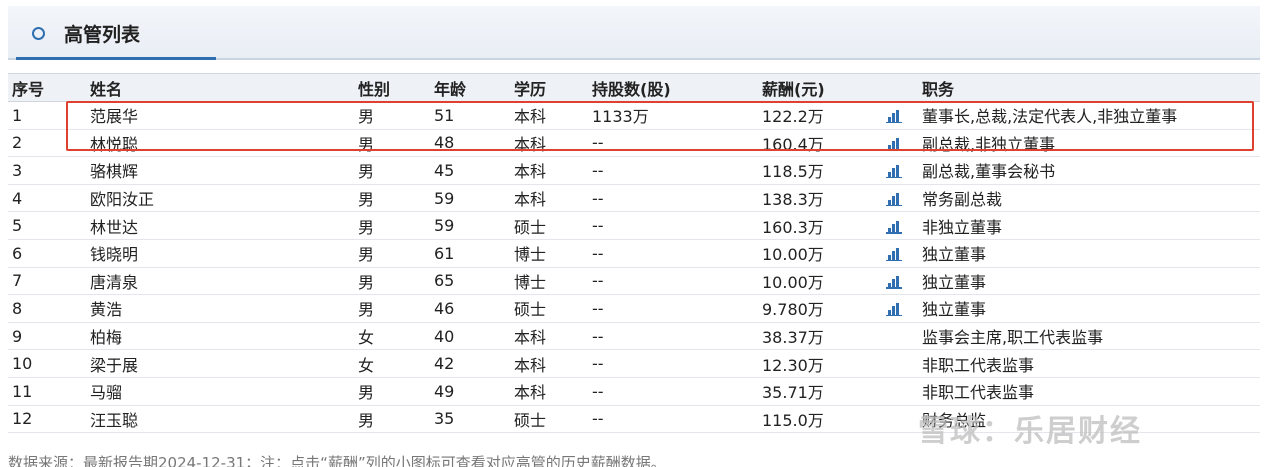 The height and width of the screenshot is (467, 1268). What do you see at coordinates (47, 308) in the screenshot?
I see `cell-no: 8` at bounding box center [47, 308].